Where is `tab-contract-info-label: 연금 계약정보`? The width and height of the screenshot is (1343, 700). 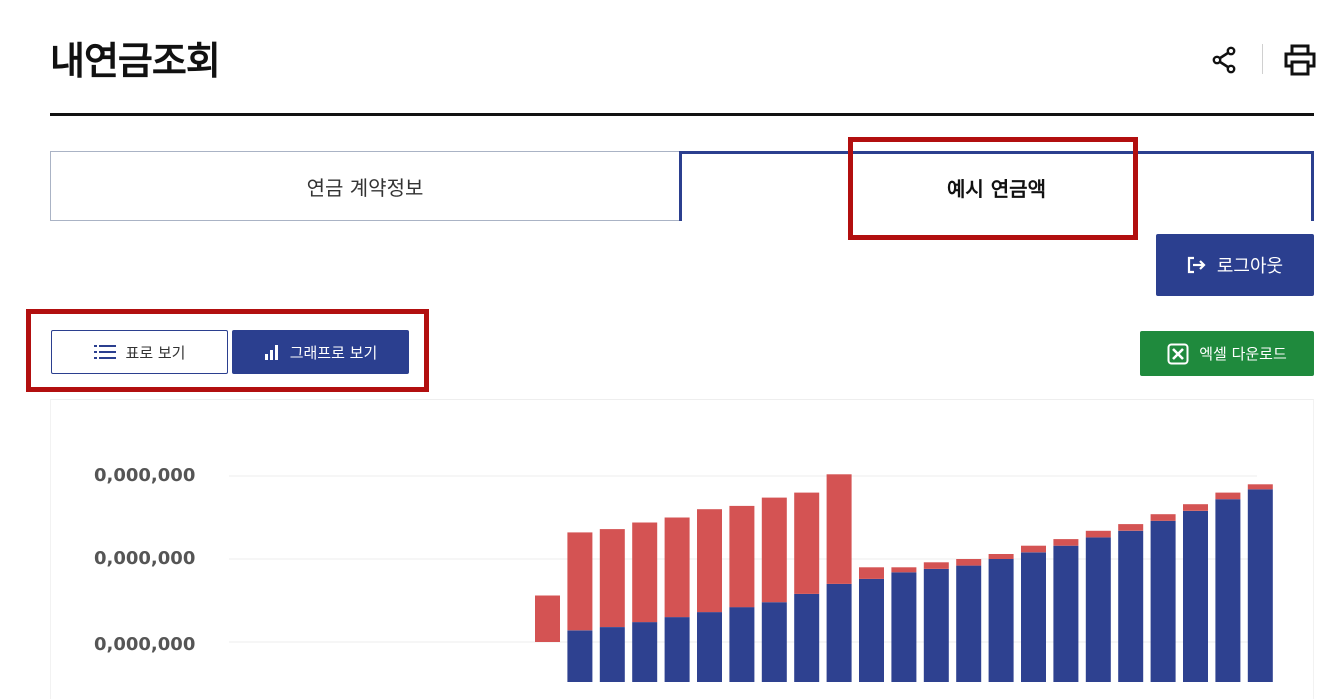 tab-contract-info-label: 연금 계약정보 is located at coordinates (365, 187).